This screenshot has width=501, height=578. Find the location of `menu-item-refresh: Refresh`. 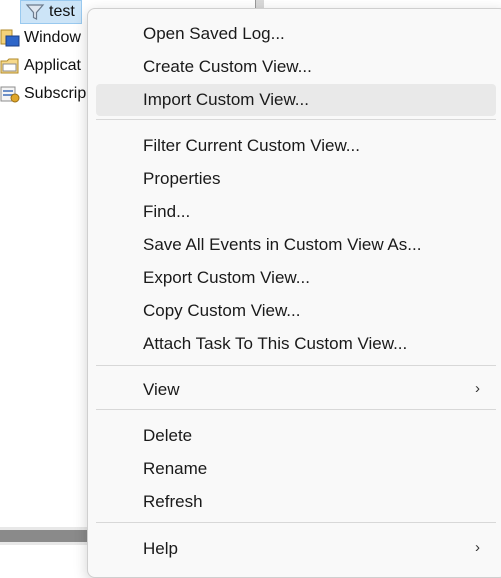

menu-item-refresh: Refresh is located at coordinates (296, 502).